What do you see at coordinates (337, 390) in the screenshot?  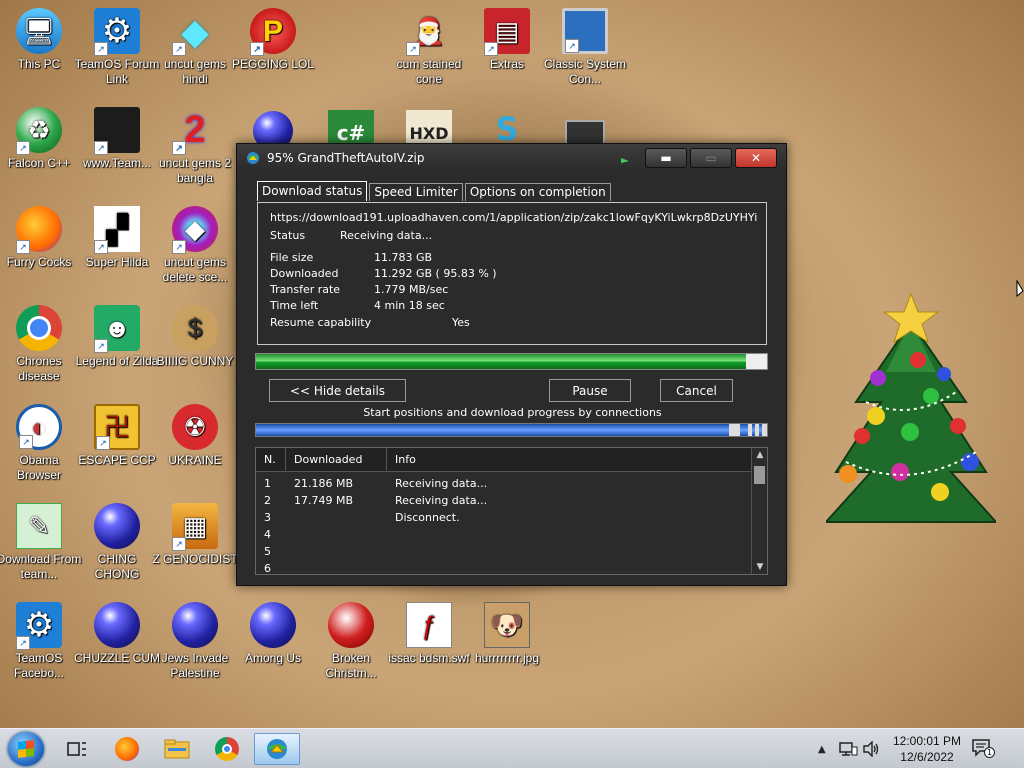 I see `hide-details-button: << Hide details` at bounding box center [337, 390].